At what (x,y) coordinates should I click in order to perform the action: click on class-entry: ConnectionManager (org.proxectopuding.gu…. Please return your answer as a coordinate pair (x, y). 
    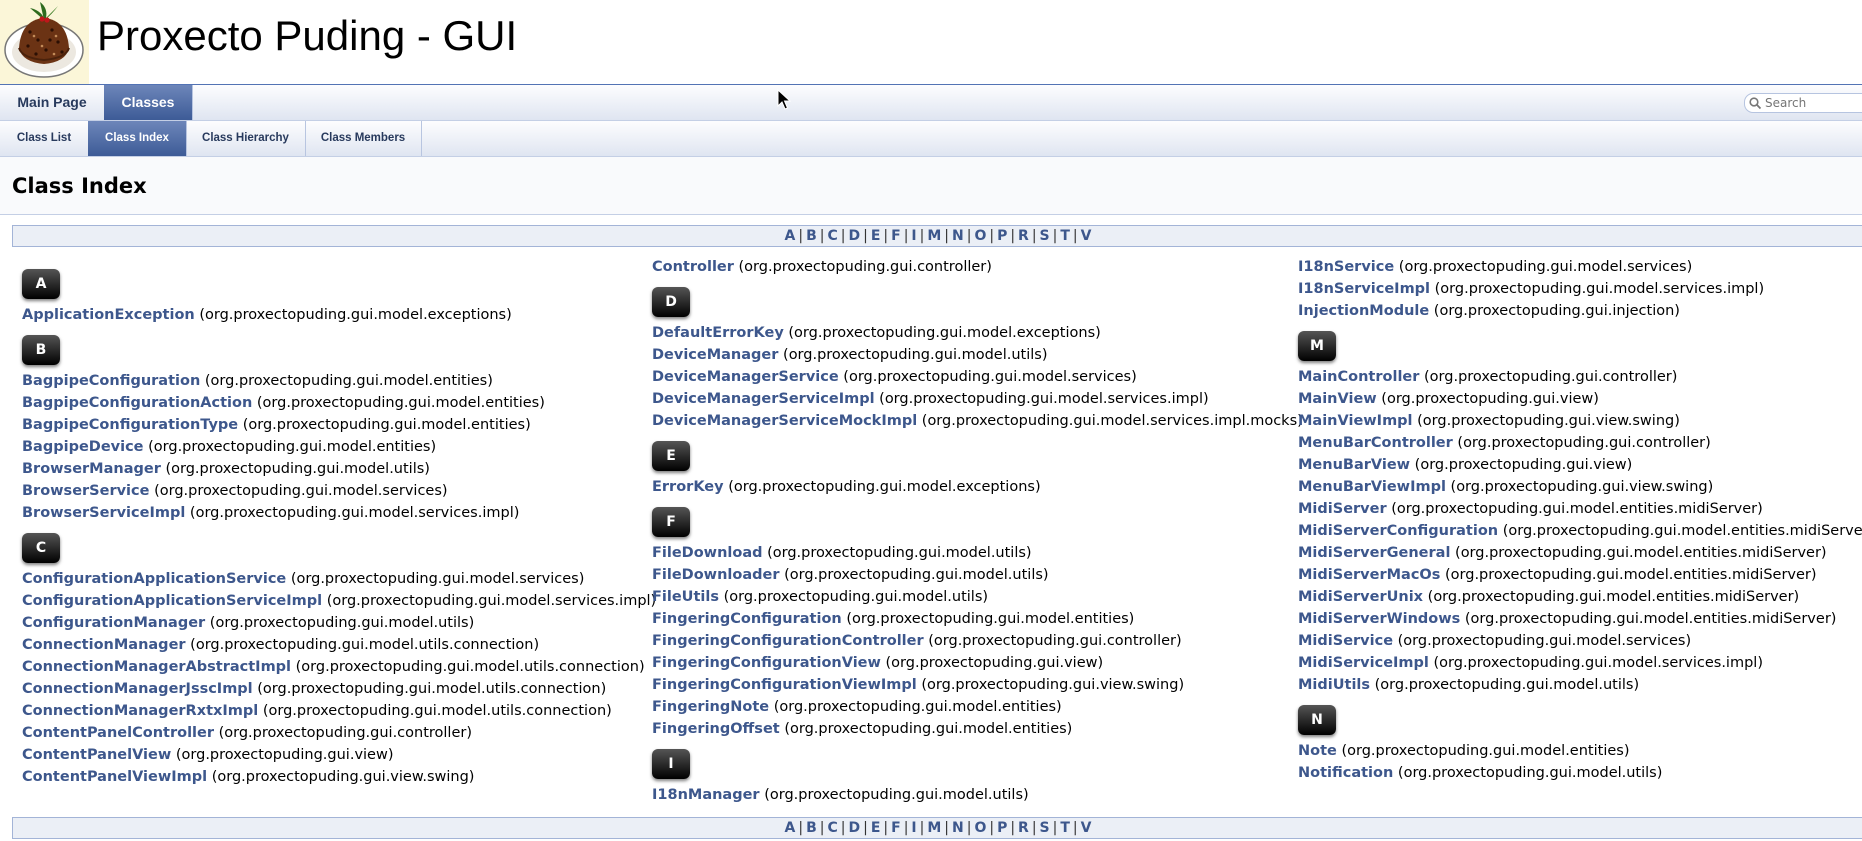
    Looking at the image, I should click on (280, 645).